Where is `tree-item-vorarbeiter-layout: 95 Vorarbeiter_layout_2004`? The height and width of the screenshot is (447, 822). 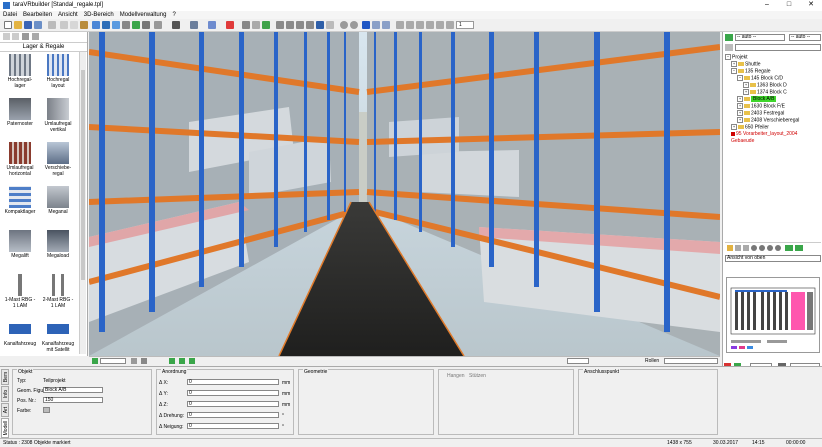 tree-item-vorarbeiter-layout: 95 Vorarbeiter_layout_2004 is located at coordinates (764, 134).